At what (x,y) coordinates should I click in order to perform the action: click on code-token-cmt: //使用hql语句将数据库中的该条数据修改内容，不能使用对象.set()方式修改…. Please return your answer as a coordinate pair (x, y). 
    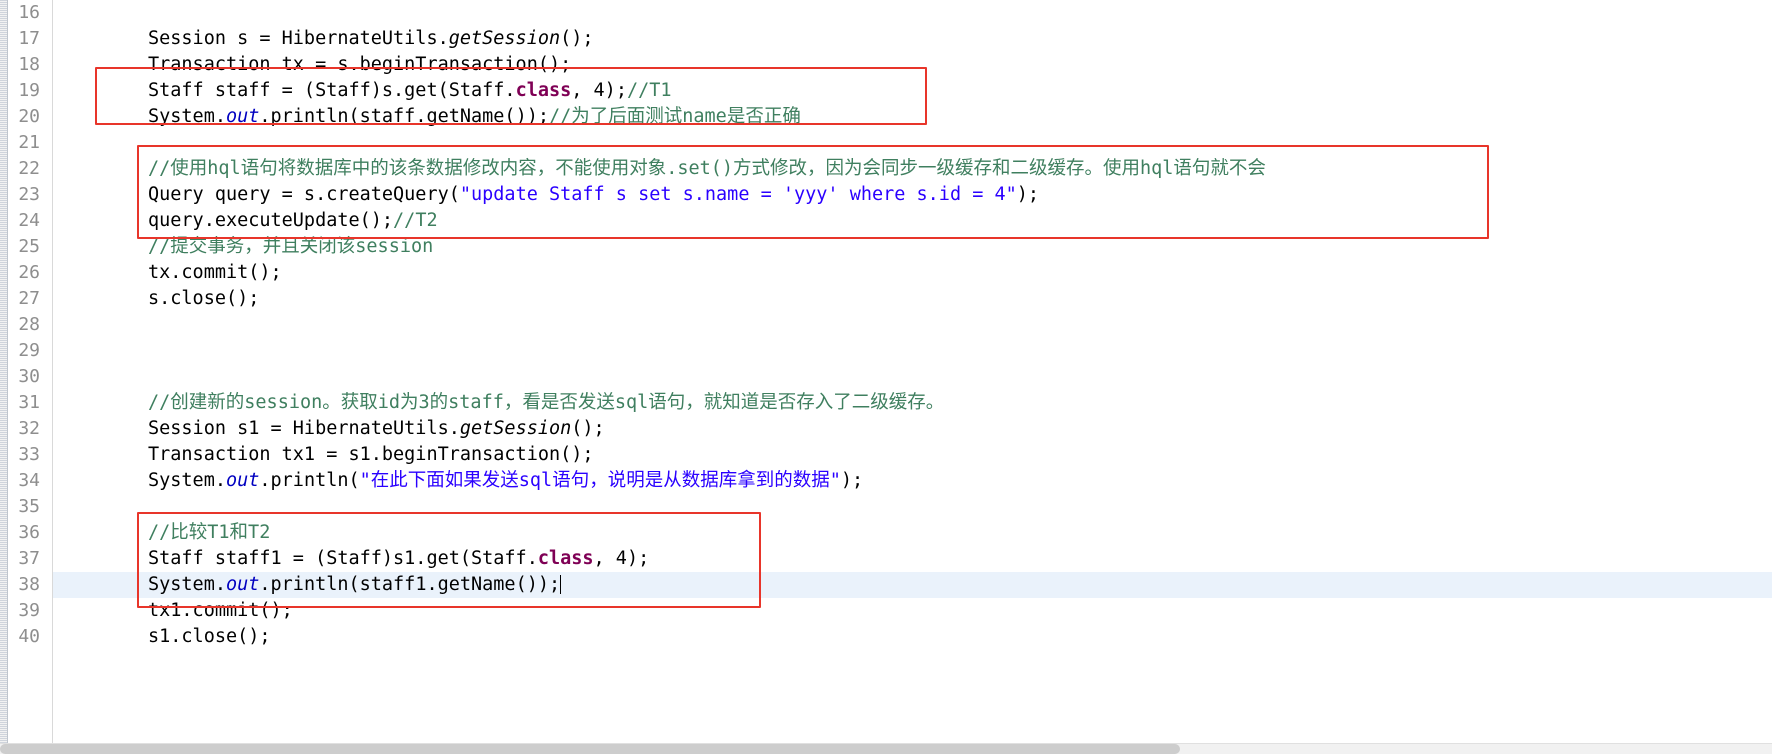
    Looking at the image, I should click on (707, 168).